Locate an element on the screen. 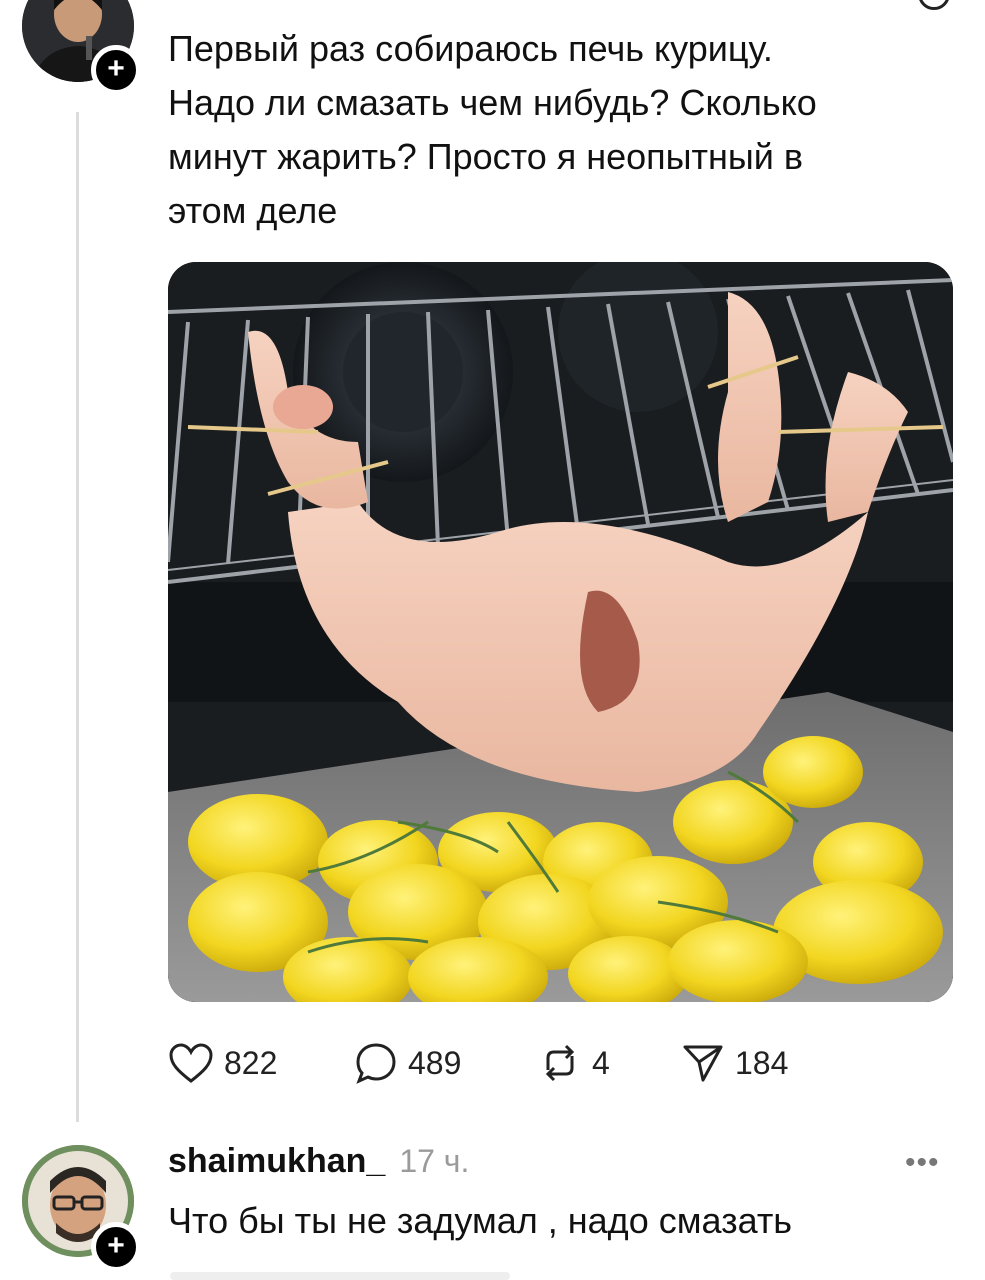 The width and height of the screenshot is (985, 1280). share-button: 184 is located at coordinates (734, 1063).